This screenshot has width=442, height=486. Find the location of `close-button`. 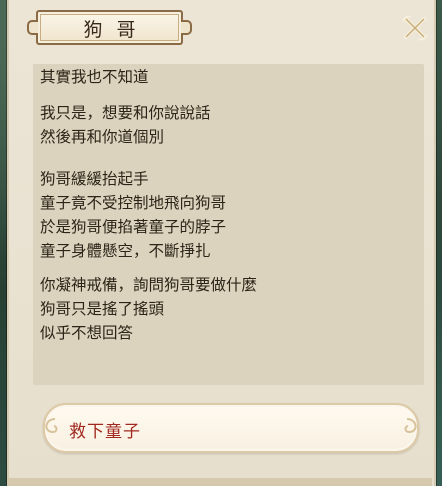

close-button is located at coordinates (415, 28).